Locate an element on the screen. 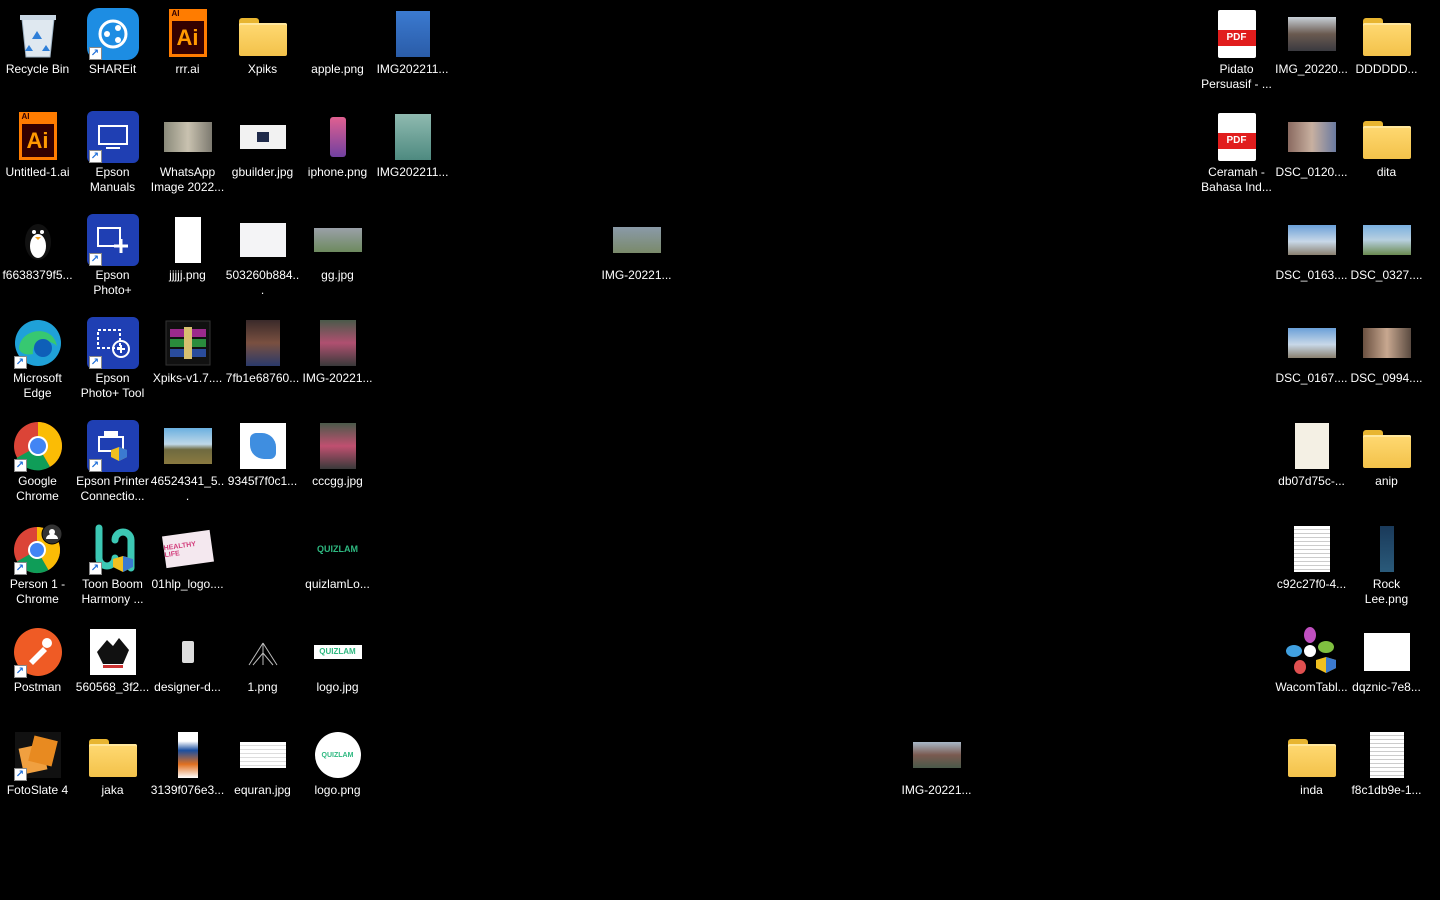  desktop-icon-logo-jpg: QUIZLAM logo.jpg is located at coordinates (337, 668).